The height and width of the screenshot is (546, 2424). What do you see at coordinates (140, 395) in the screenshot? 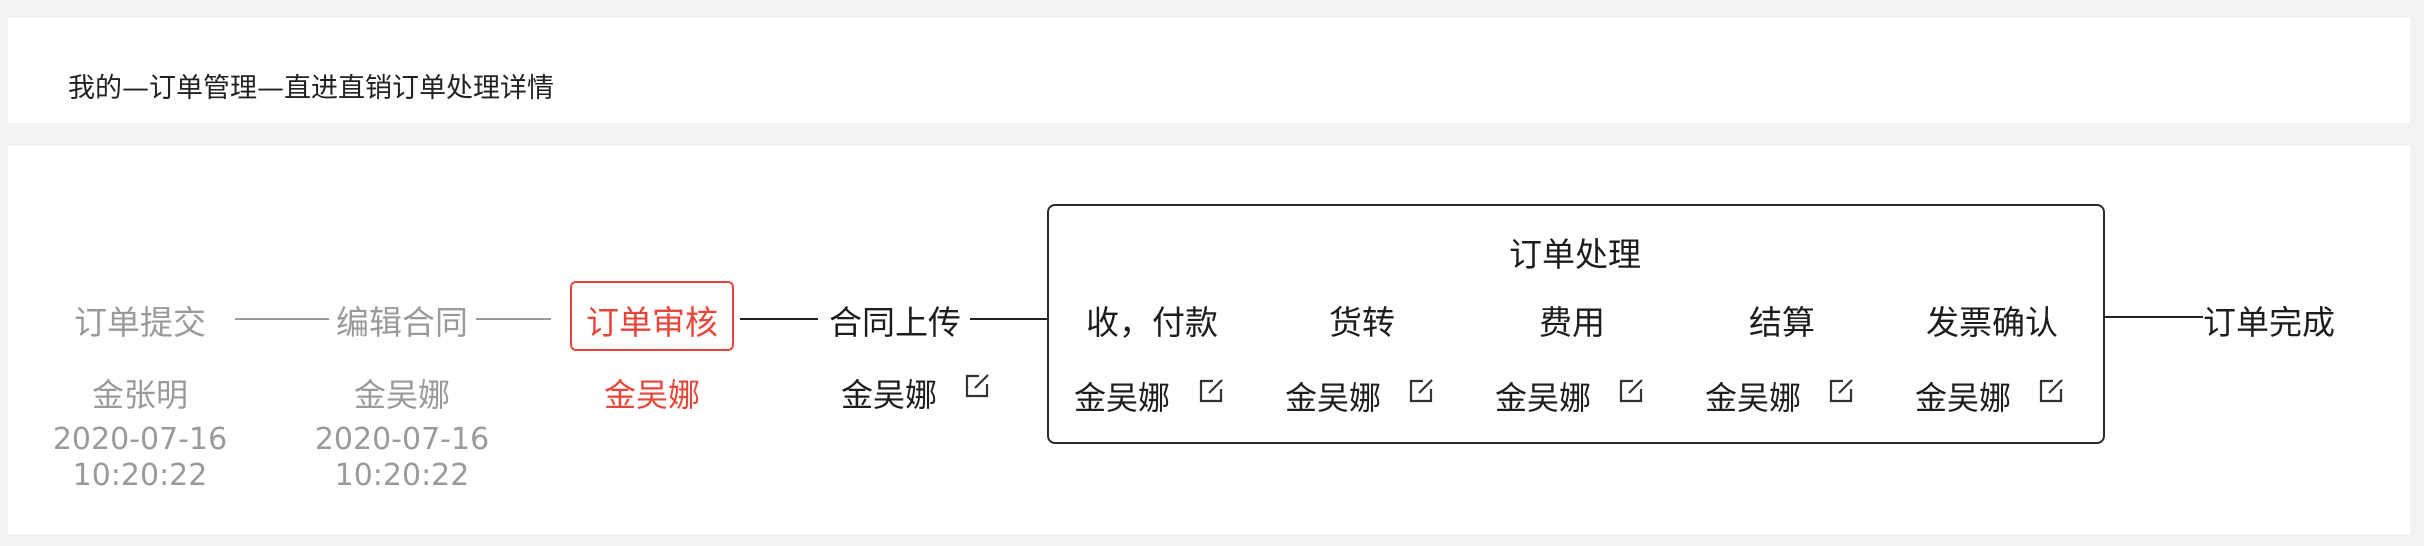
I see `step-submit-user: 金张明` at bounding box center [140, 395].